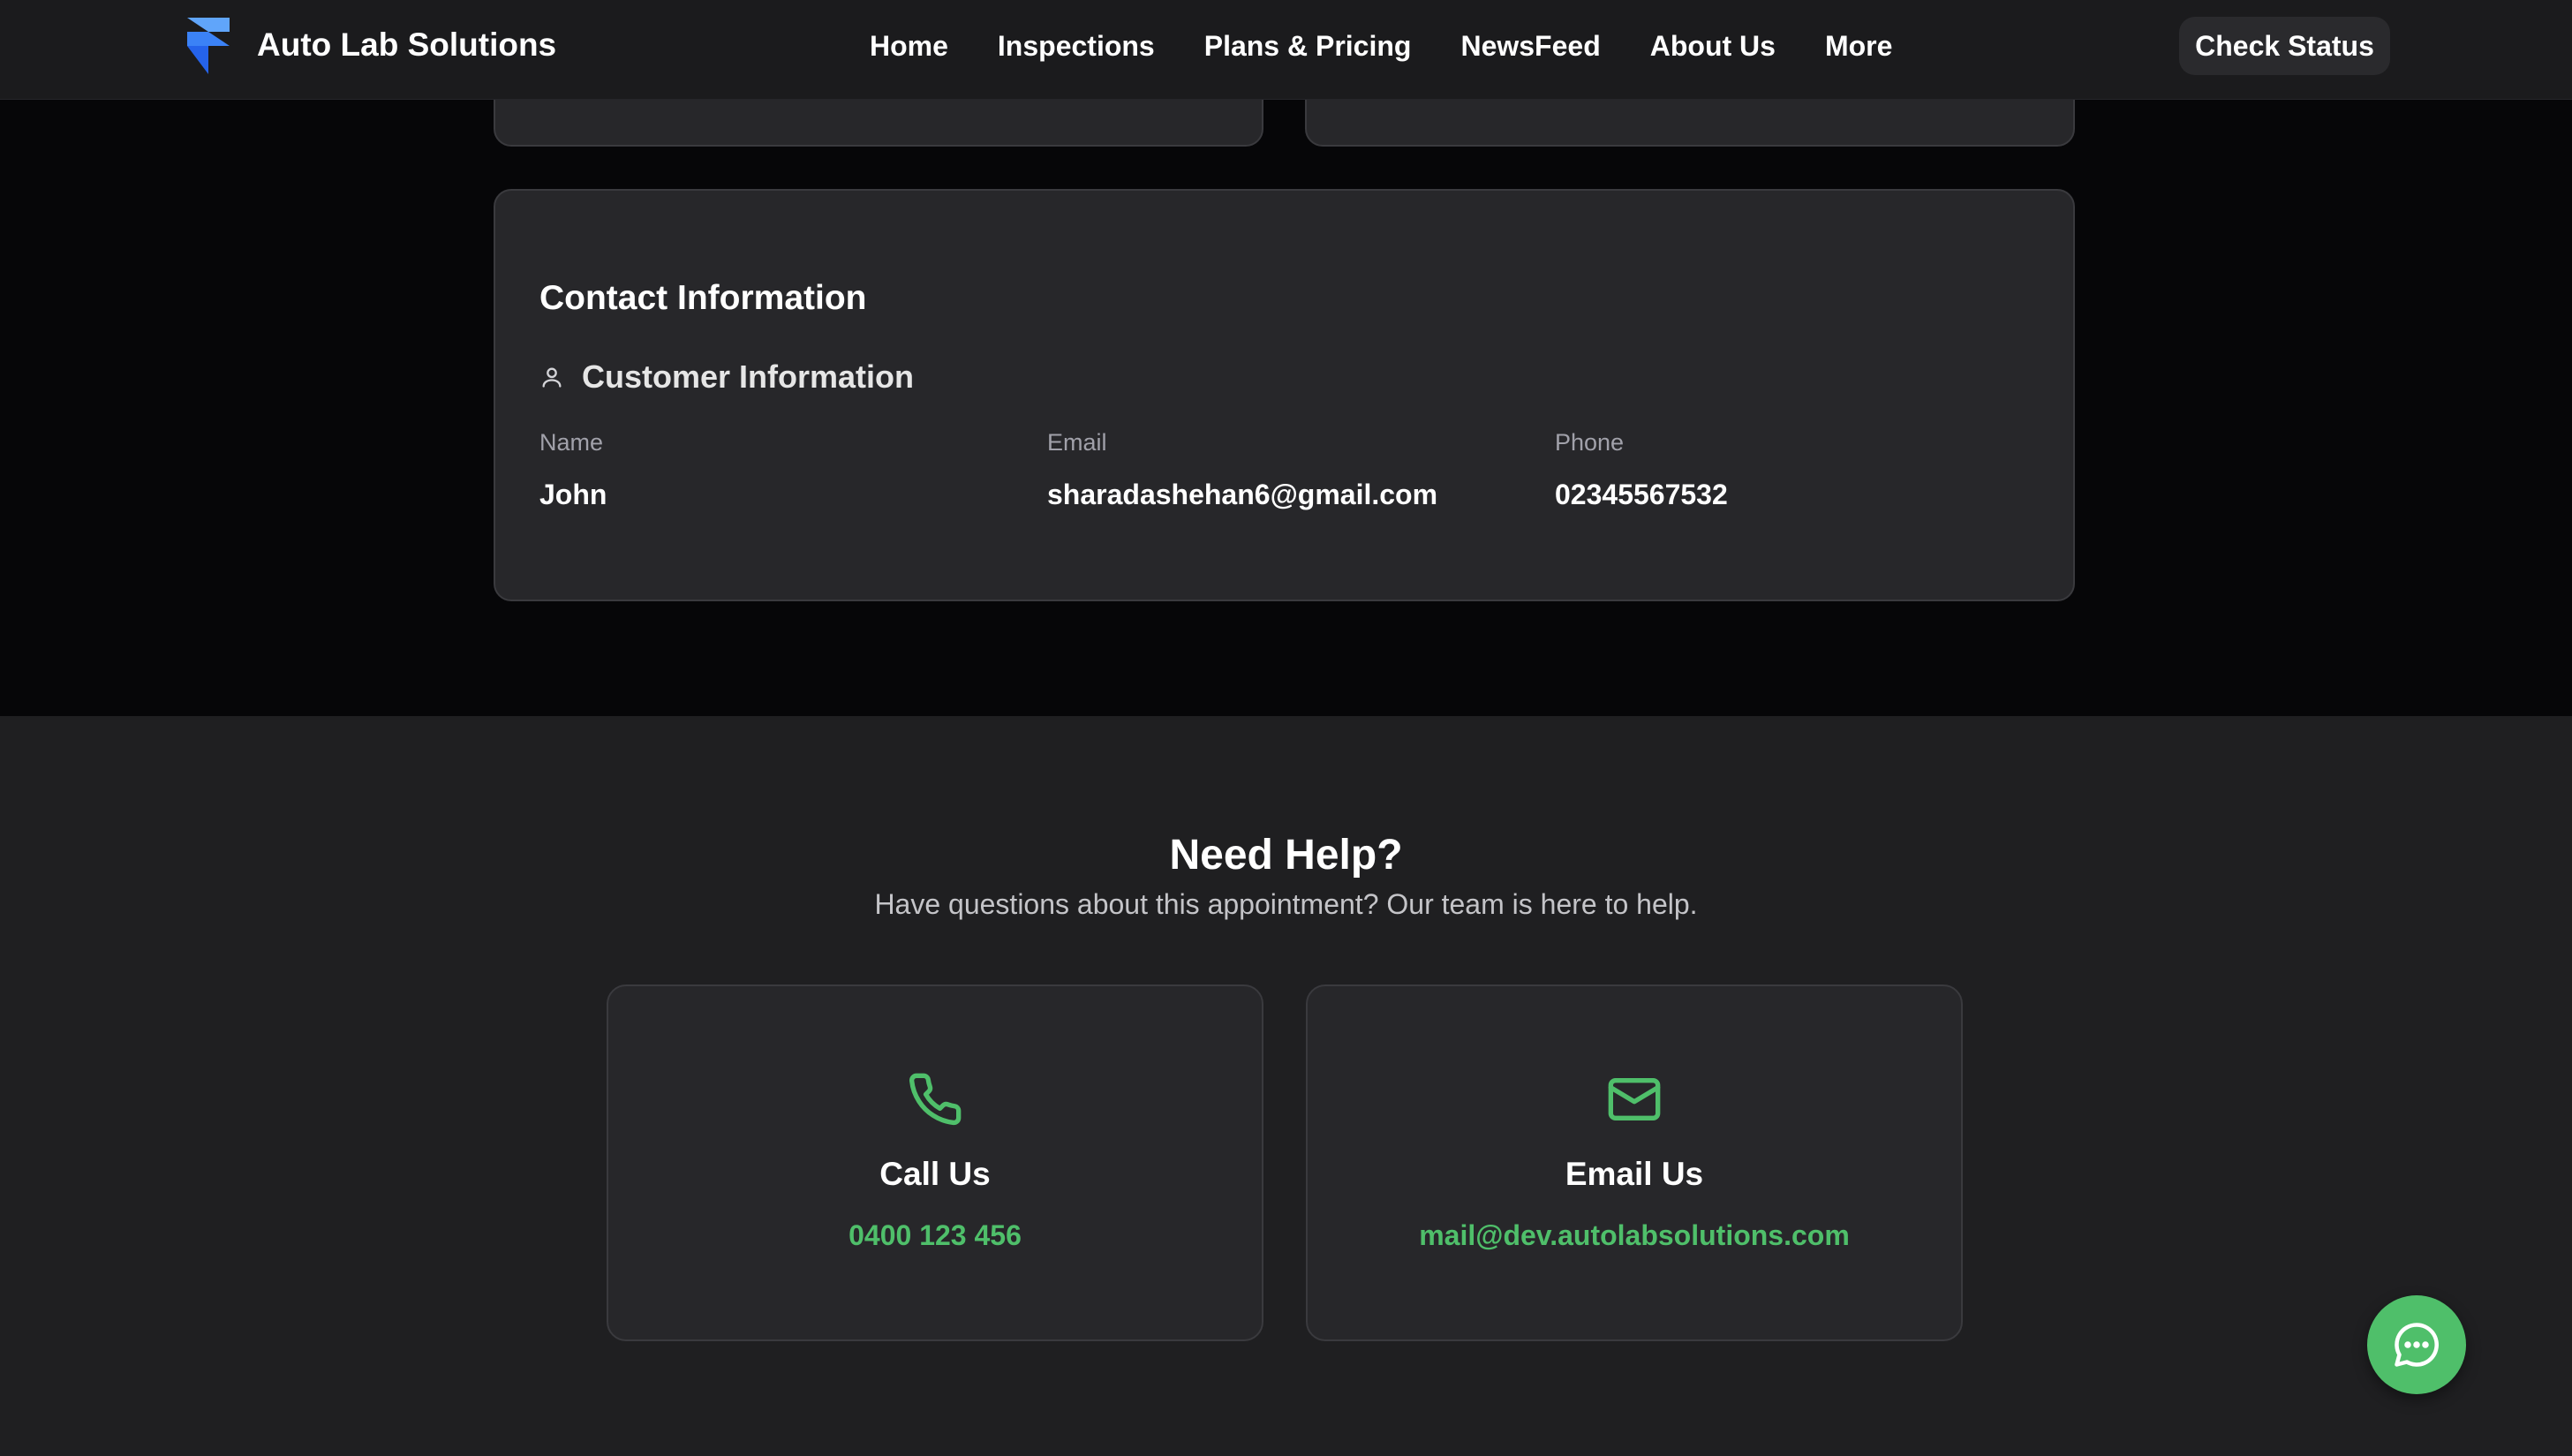  I want to click on nav-item-about-us: About Us, so click(1713, 46).